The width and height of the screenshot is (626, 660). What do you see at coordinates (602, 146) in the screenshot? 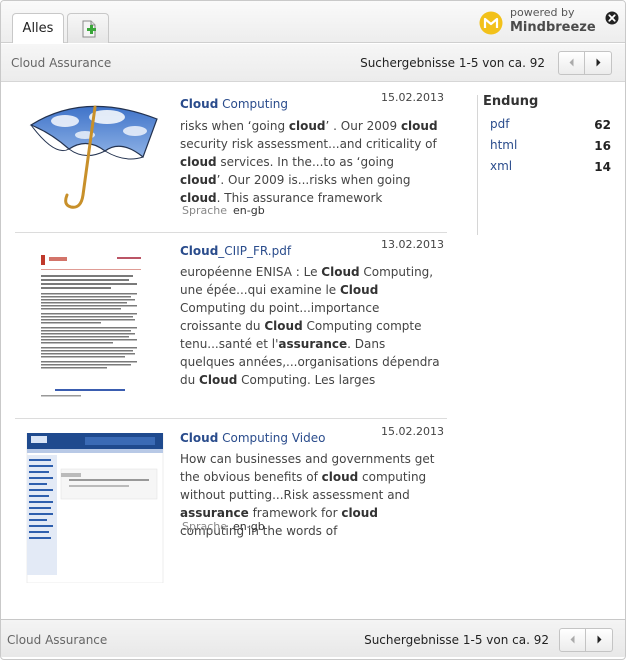
I see `facet-item-count: 16` at bounding box center [602, 146].